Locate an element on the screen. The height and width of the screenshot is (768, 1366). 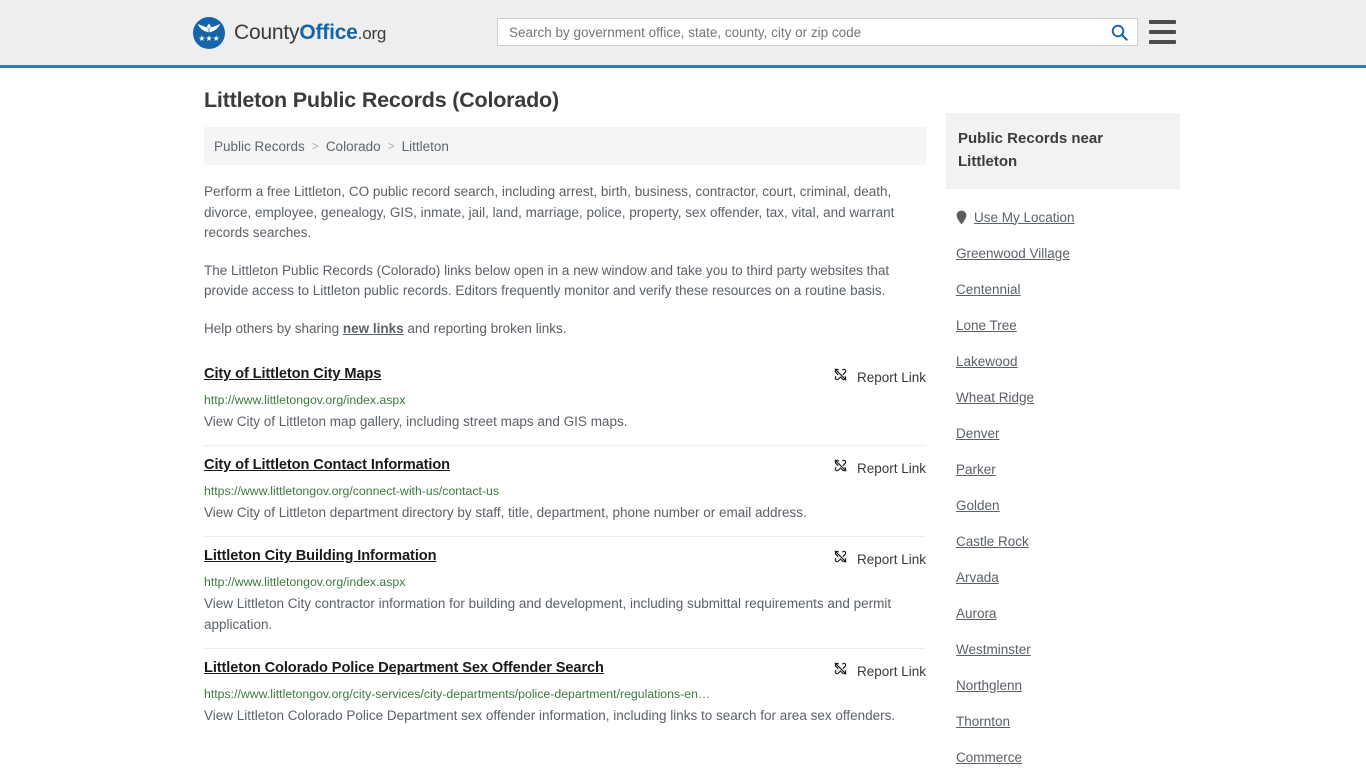
hamburger-menu-icon is located at coordinates (1162, 32).